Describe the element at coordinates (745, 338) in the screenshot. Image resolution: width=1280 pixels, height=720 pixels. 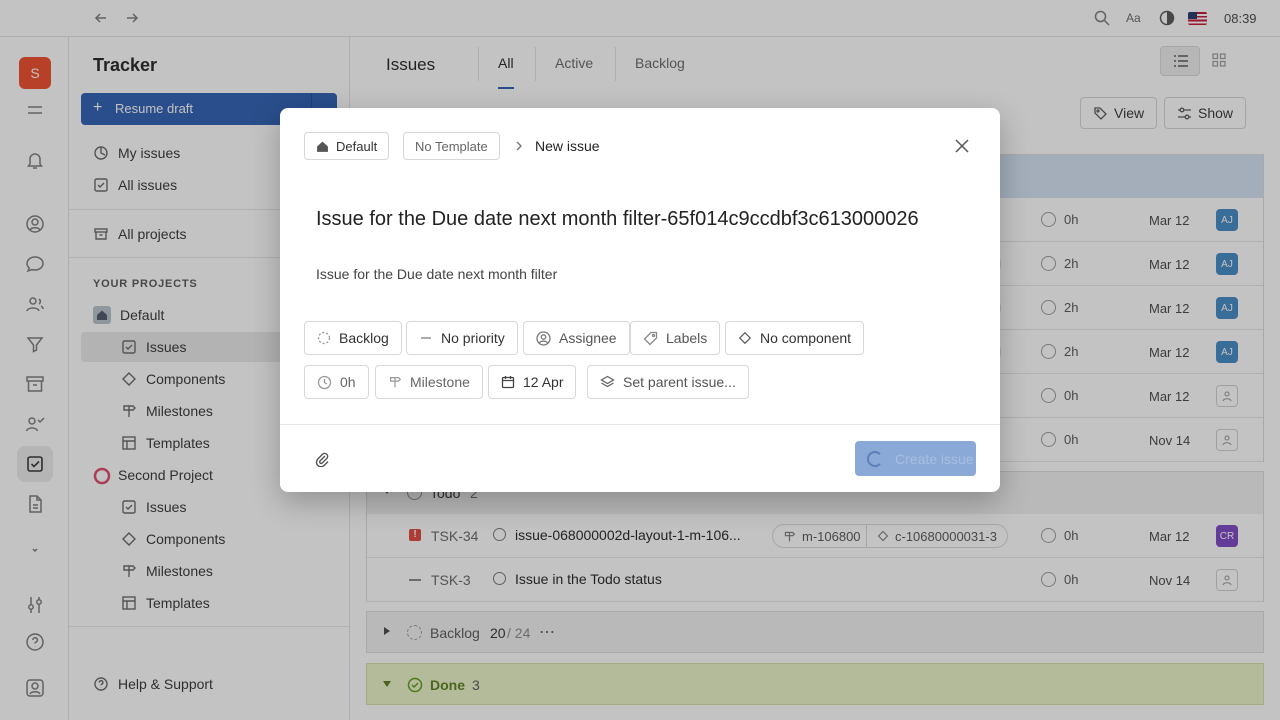
I see `diamond-icon` at that location.